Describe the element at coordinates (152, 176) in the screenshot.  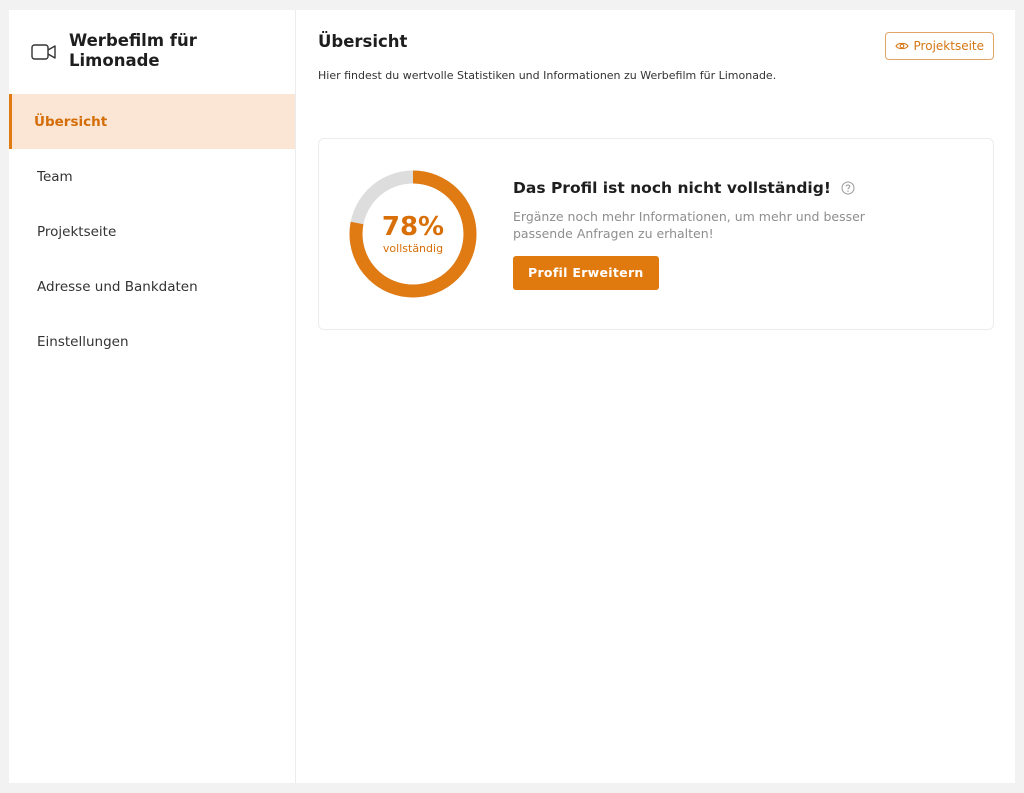
I see `sidebar-item-team: Team` at that location.